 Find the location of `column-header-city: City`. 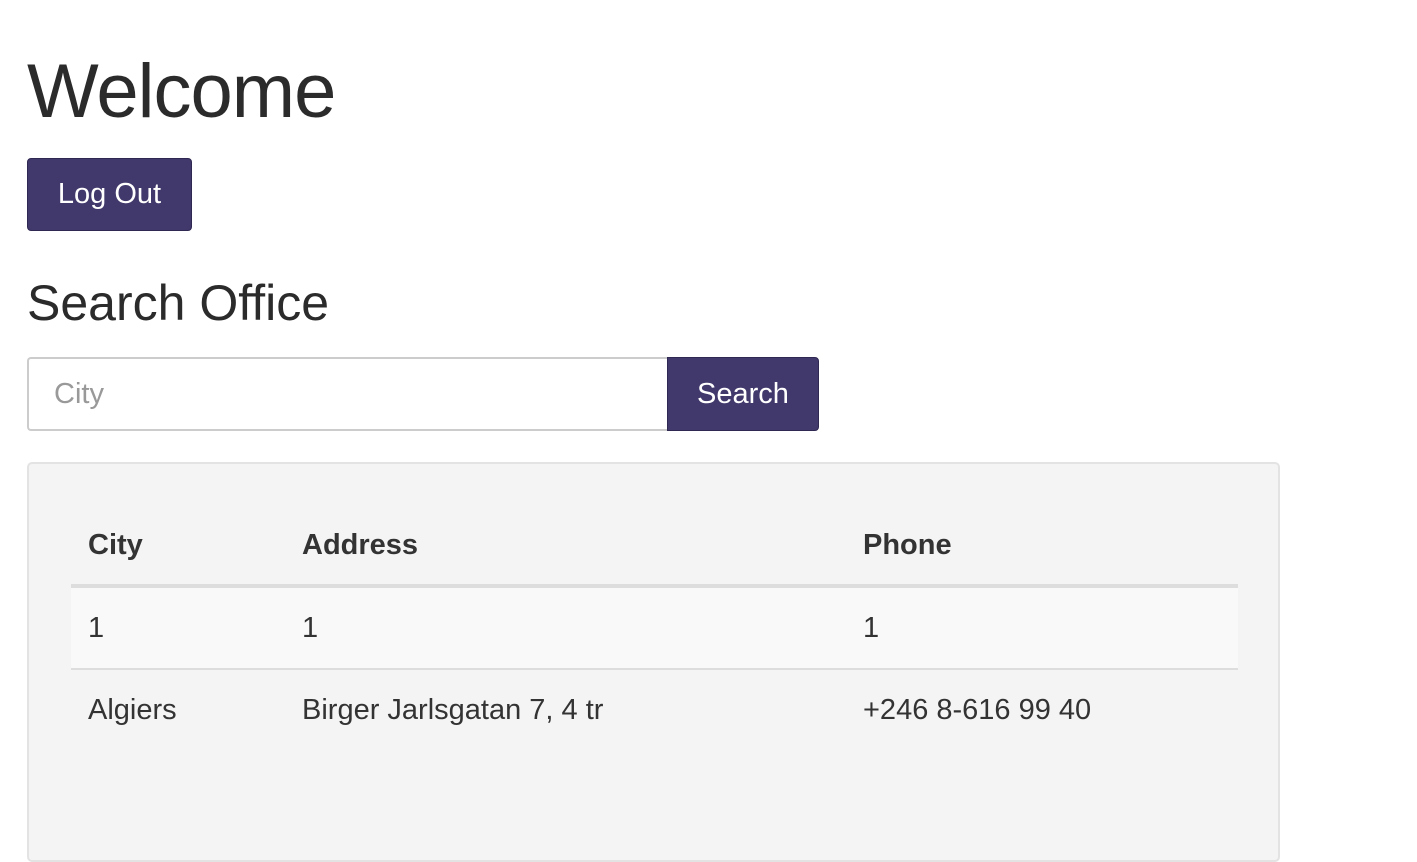

column-header-city: City is located at coordinates (178, 547).